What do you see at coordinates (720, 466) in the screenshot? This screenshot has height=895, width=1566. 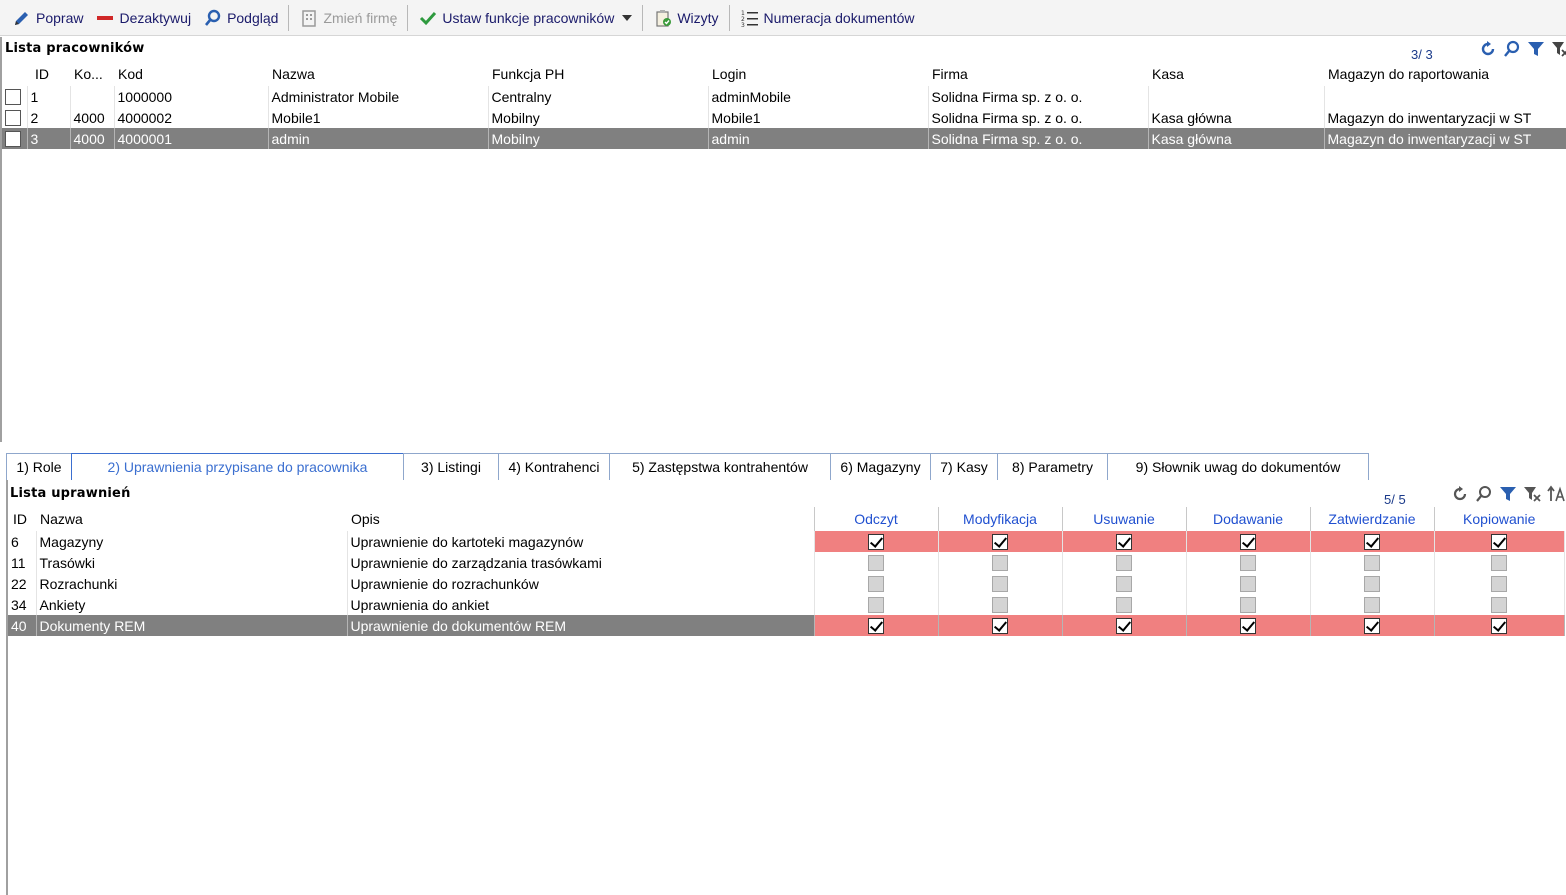 I see `tab-zastepstwa: 5) Zastępstwa kontrahentów` at bounding box center [720, 466].